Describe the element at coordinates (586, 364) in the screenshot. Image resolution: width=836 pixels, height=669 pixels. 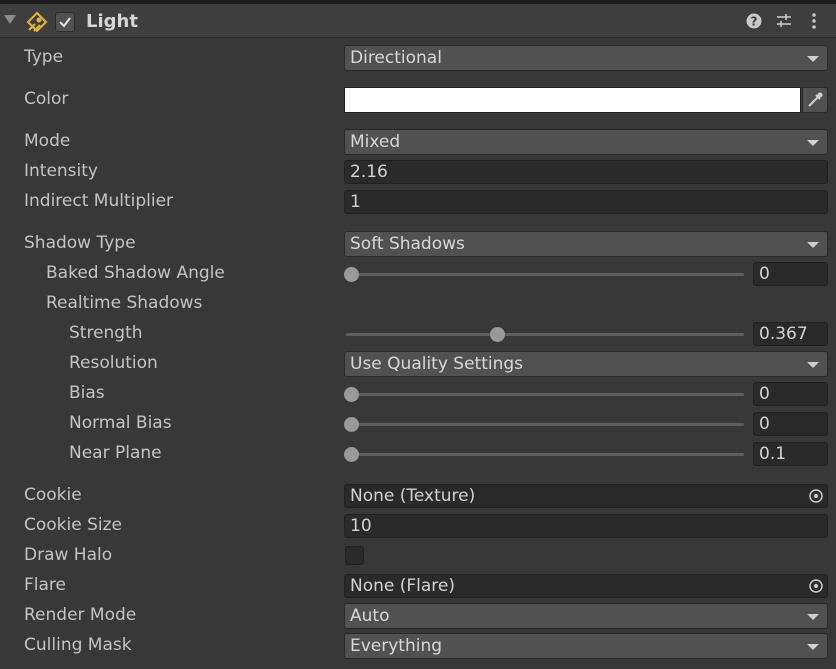
I see `resolution-dropdown: Use Quality Settings` at that location.